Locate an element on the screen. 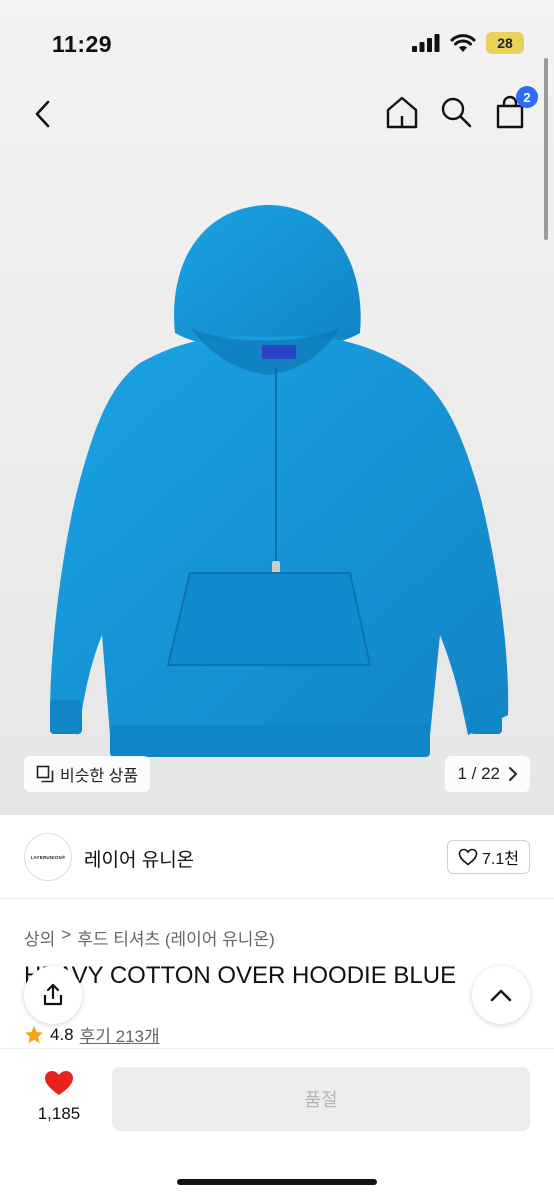 The width and height of the screenshot is (554, 1200). battery-indicator: 28 is located at coordinates (505, 43).